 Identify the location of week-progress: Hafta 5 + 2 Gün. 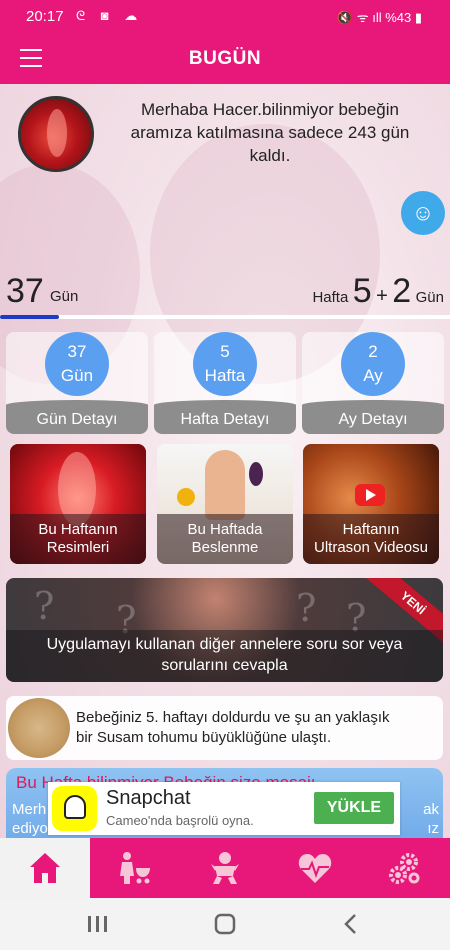
(378, 291).